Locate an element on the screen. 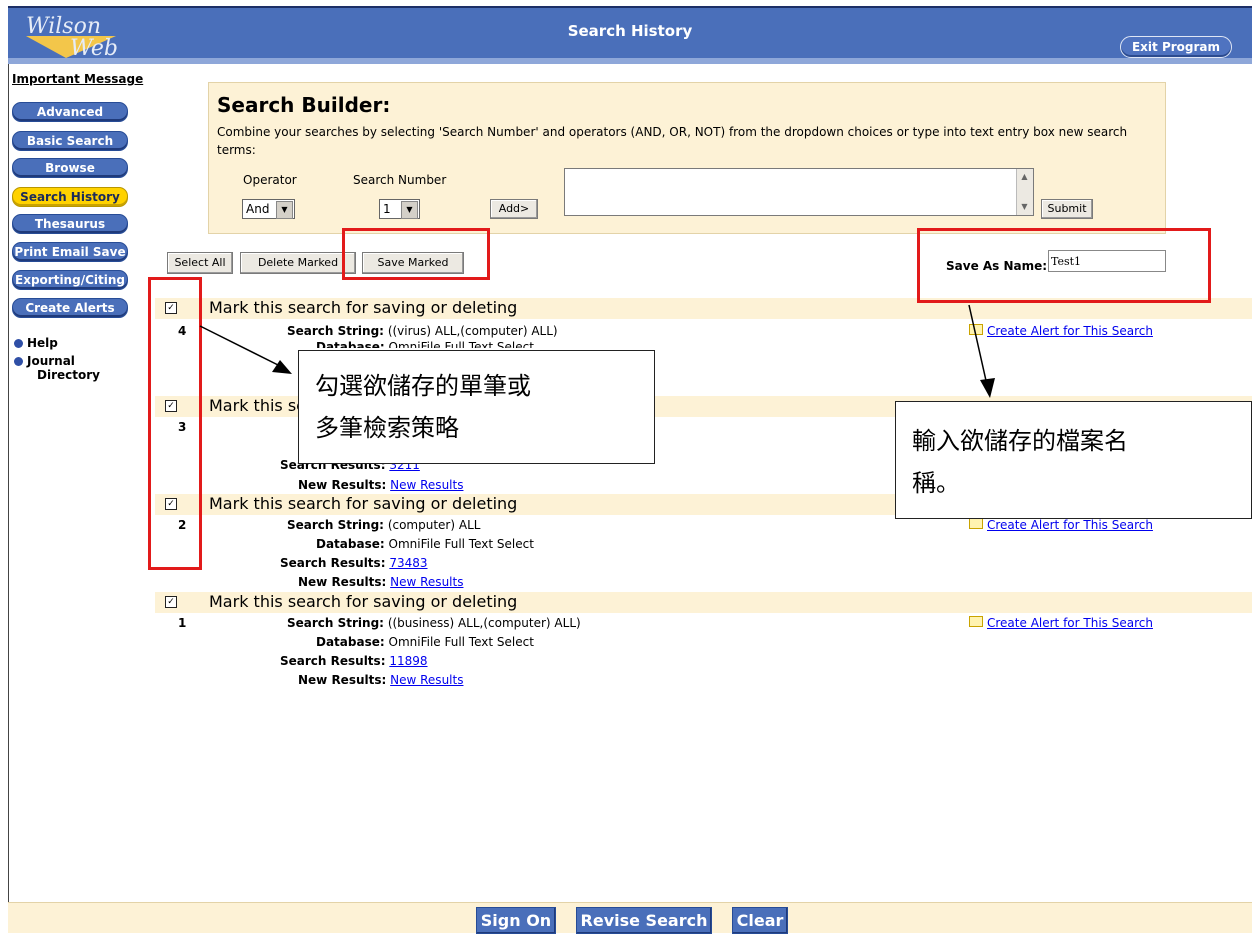 This screenshot has height=934, width=1252. search-string-row: Search String: (computer) ALL is located at coordinates (383, 525).